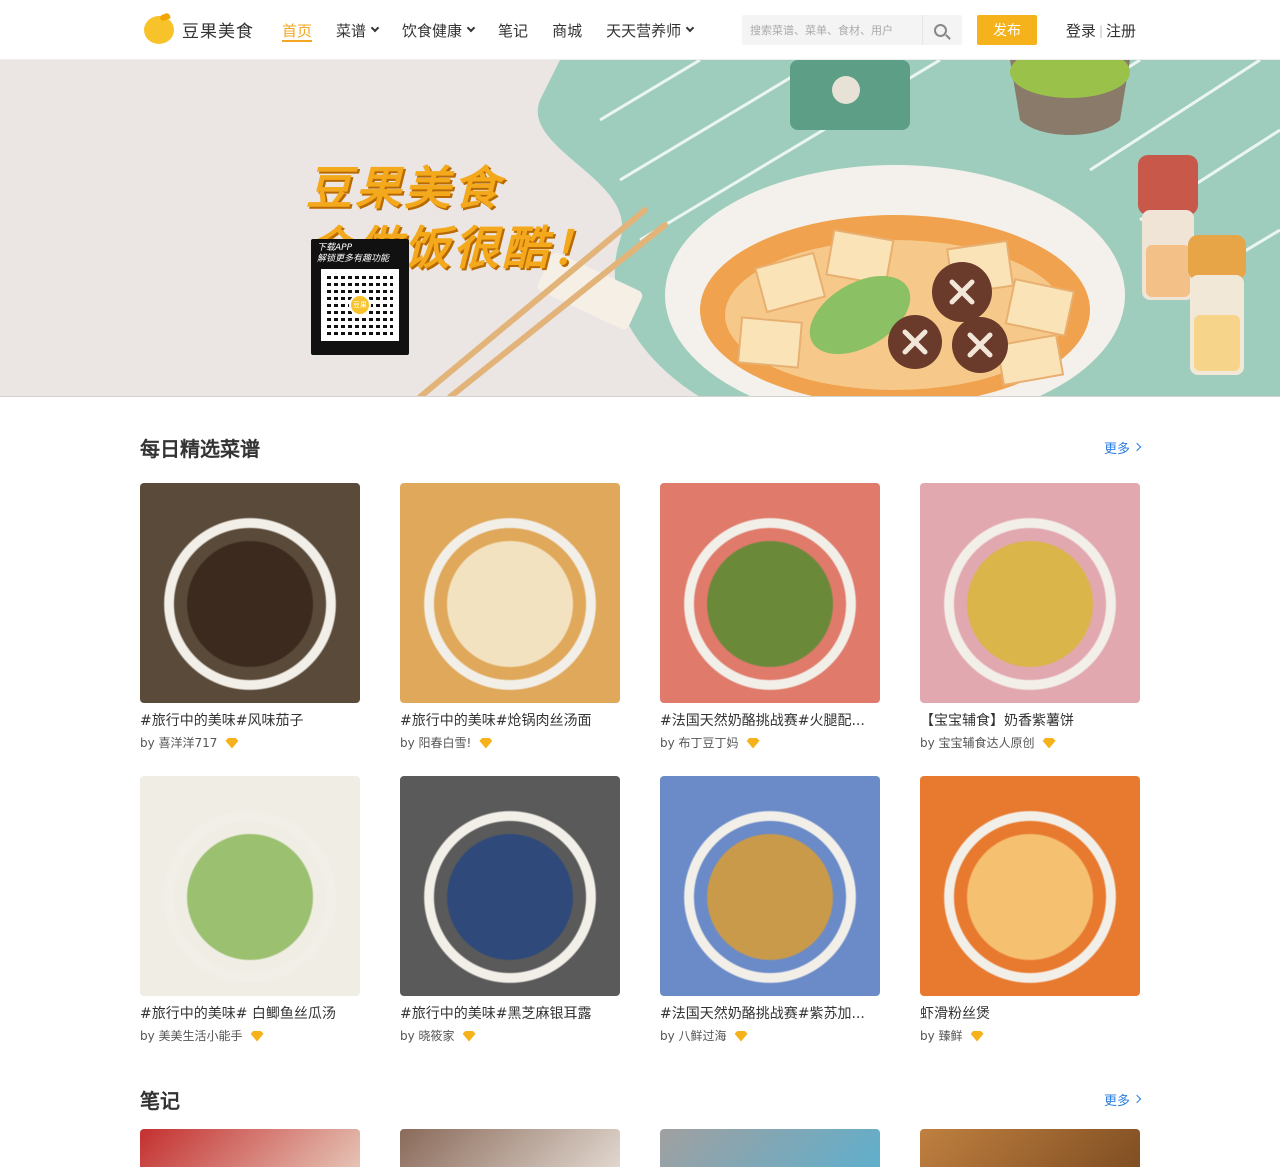  Describe the element at coordinates (351, 30) in the screenshot. I see `nav-label: 菜谱` at that location.